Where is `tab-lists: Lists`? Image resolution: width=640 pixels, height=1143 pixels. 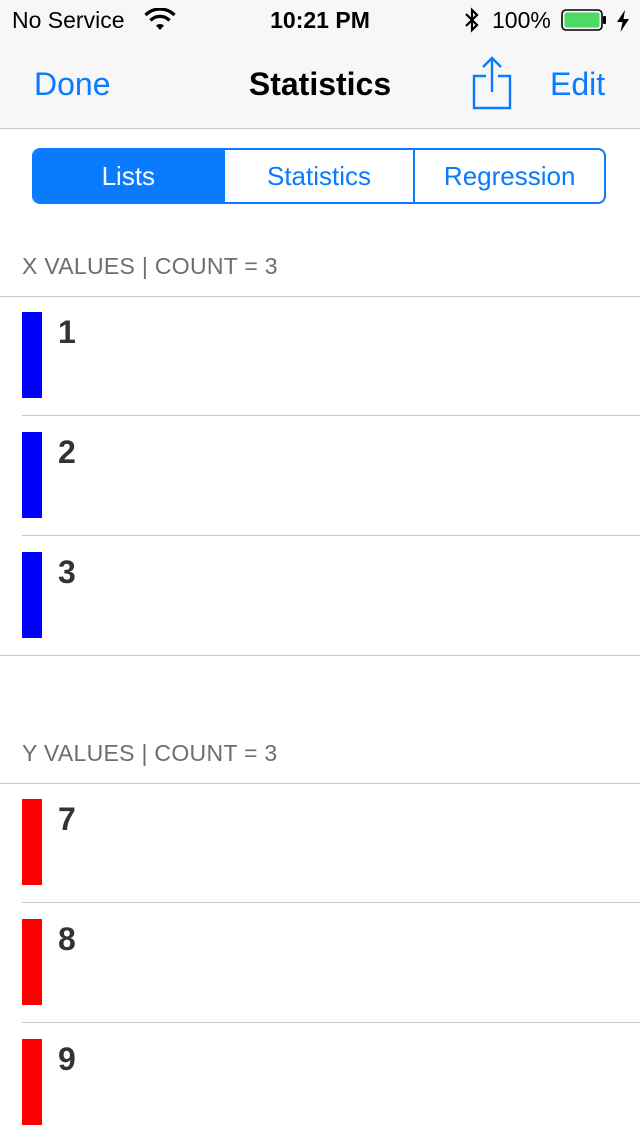 tab-lists: Lists is located at coordinates (128, 176).